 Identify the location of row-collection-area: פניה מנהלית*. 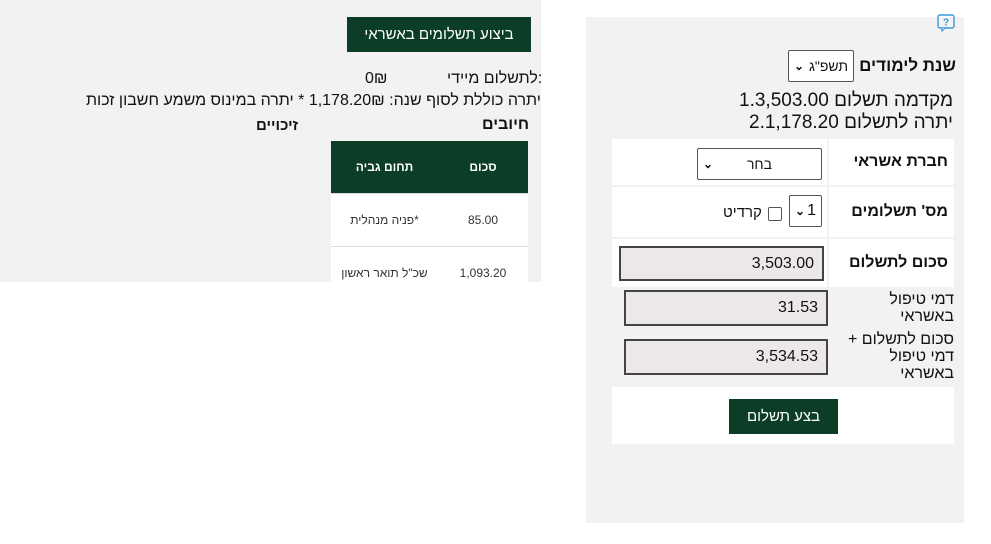
(384, 220).